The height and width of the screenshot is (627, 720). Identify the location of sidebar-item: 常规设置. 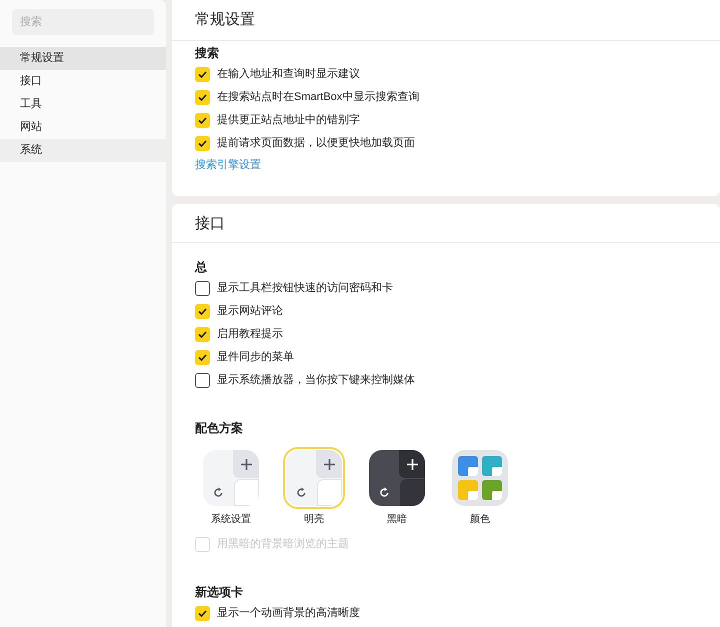
(83, 58).